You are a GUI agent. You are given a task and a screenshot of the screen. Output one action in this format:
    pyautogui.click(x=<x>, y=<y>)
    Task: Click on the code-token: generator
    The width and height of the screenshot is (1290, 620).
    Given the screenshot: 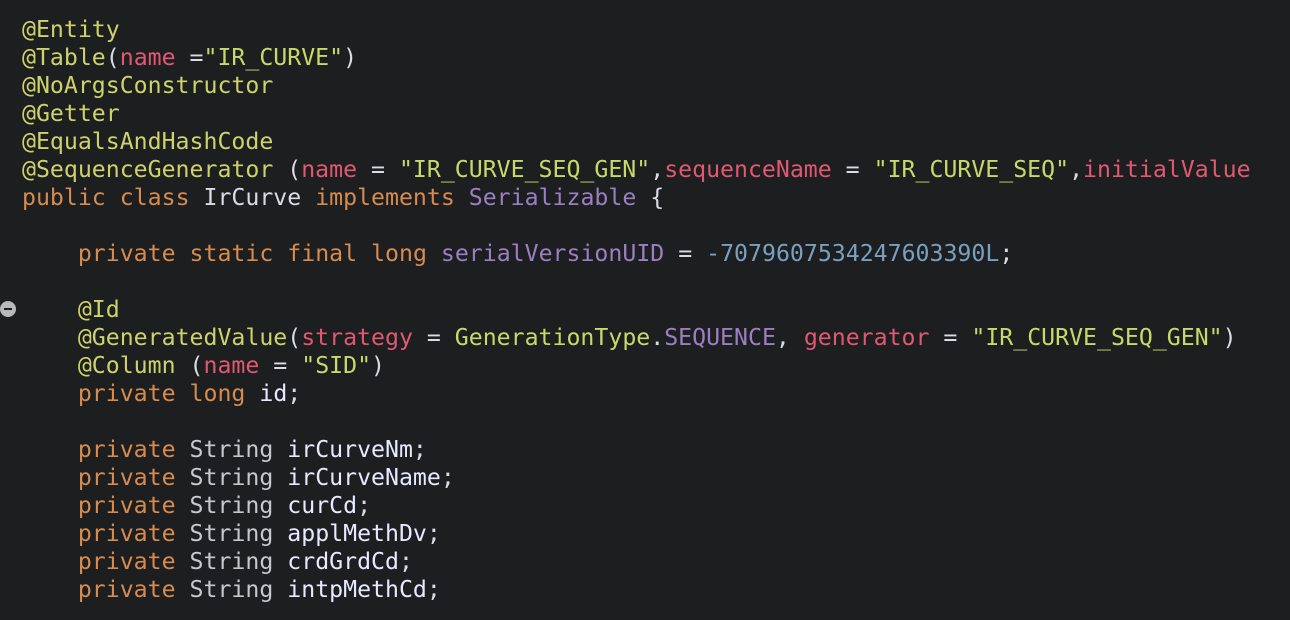 What is the action you would take?
    pyautogui.click(x=866, y=337)
    